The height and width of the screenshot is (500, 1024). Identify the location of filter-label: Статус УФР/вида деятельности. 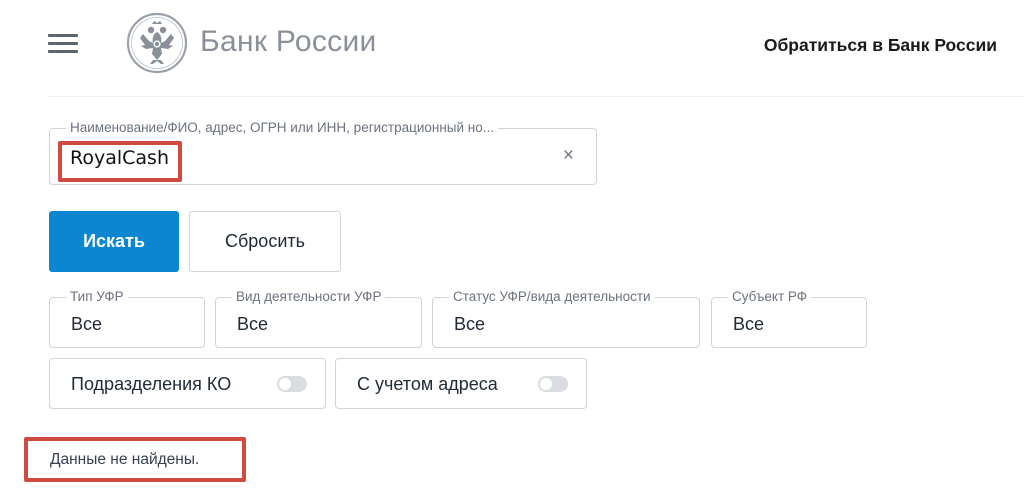
(552, 296).